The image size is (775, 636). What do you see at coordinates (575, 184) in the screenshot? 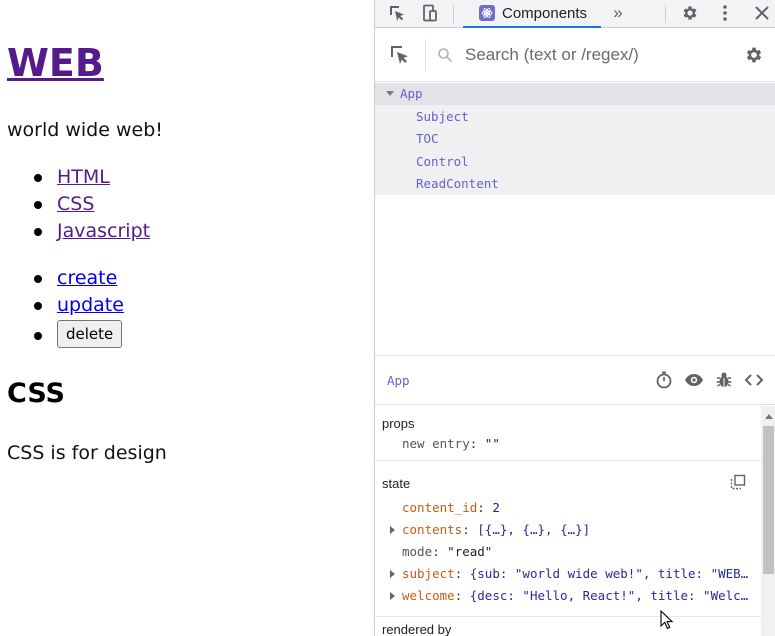
I see `tree-node-readcontent: ReadContent` at bounding box center [575, 184].